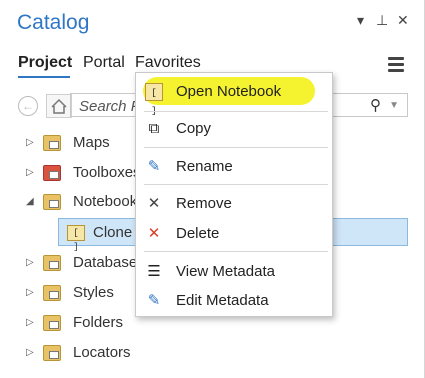  I want to click on tab-portal: Portal, so click(104, 63).